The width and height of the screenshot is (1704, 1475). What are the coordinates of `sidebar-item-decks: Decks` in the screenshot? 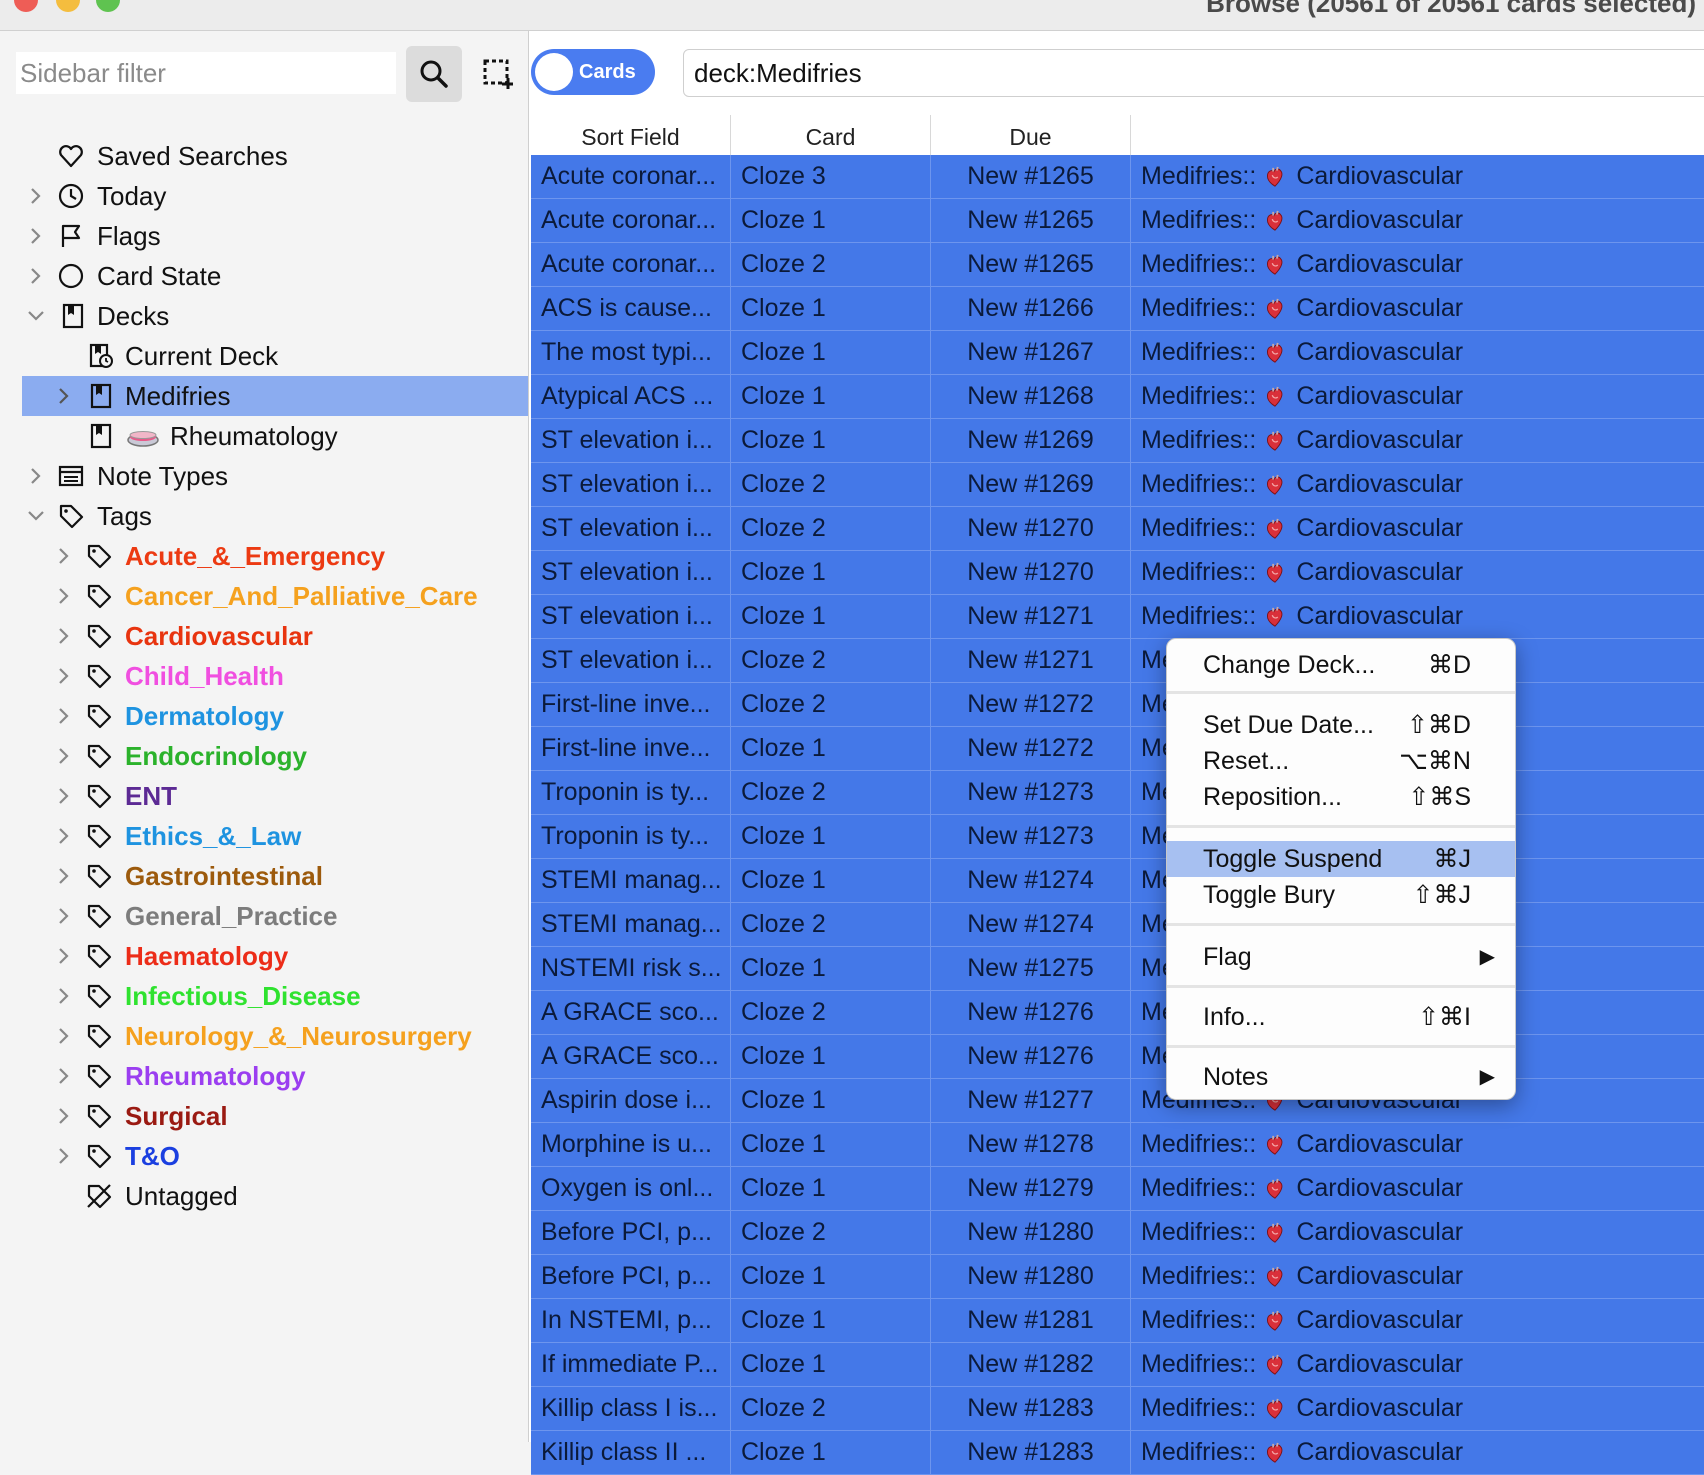 It's located at (275, 316).